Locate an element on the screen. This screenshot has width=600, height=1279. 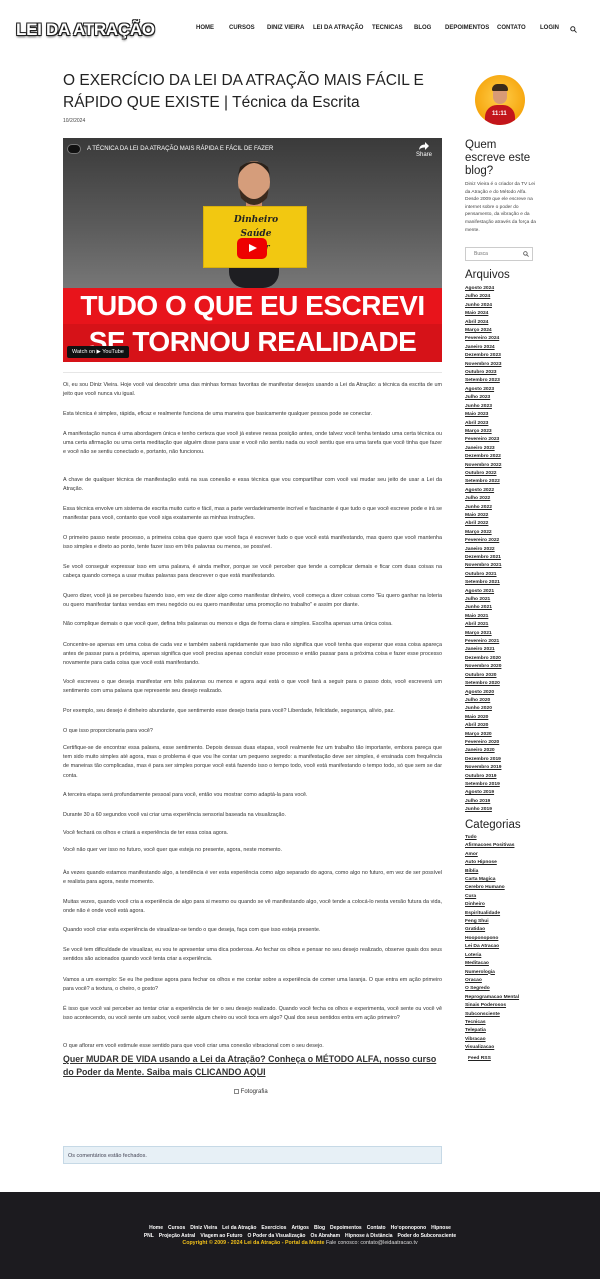
category-link: Dinheiro is located at coordinates (510, 905).